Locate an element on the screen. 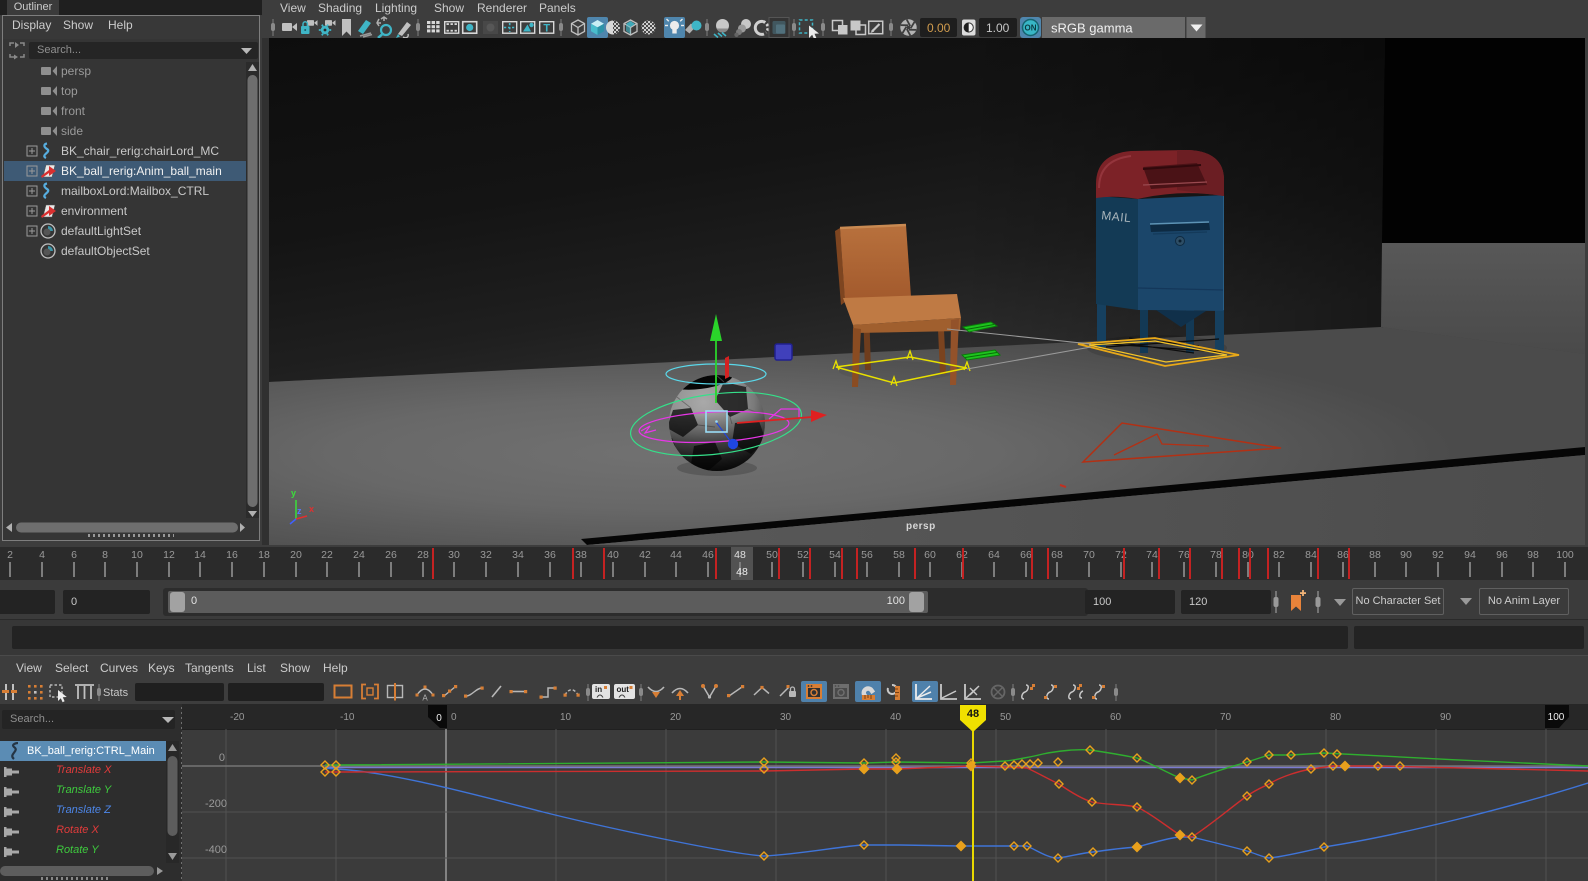  svg-text: 6 is located at coordinates (74, 555).